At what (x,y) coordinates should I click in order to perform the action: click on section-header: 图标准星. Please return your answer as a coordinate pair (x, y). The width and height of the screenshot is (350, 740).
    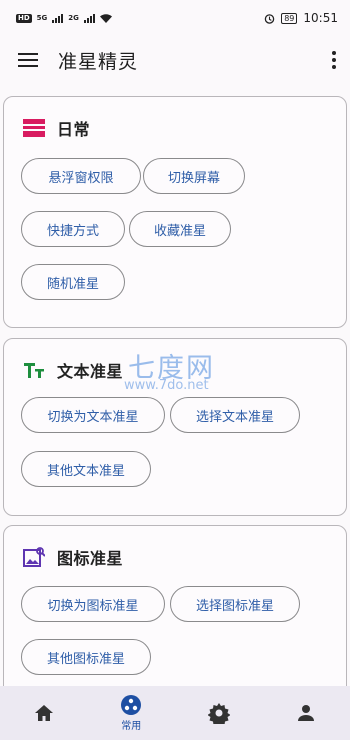
    Looking at the image, I should click on (184, 557).